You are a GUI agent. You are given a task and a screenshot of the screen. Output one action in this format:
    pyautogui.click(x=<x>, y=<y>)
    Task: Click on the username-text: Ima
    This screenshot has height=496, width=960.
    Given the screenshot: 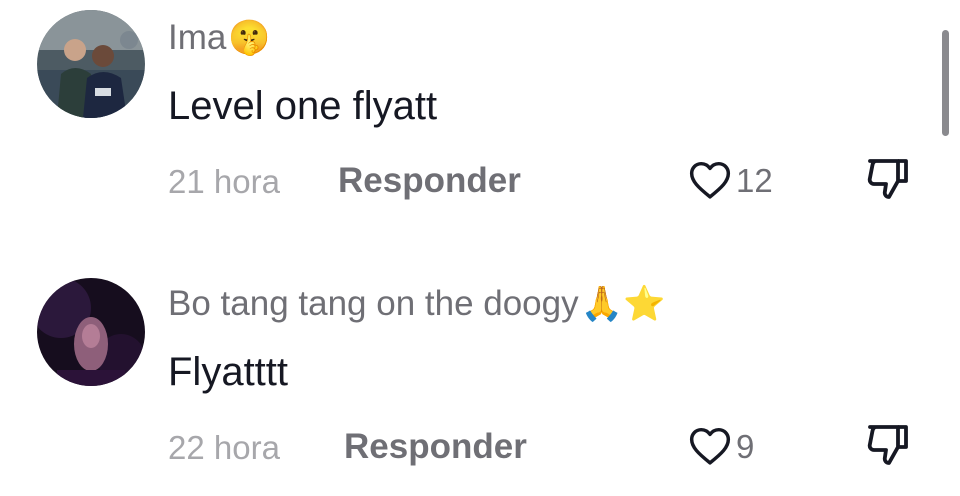 What is the action you would take?
    pyautogui.click(x=197, y=37)
    